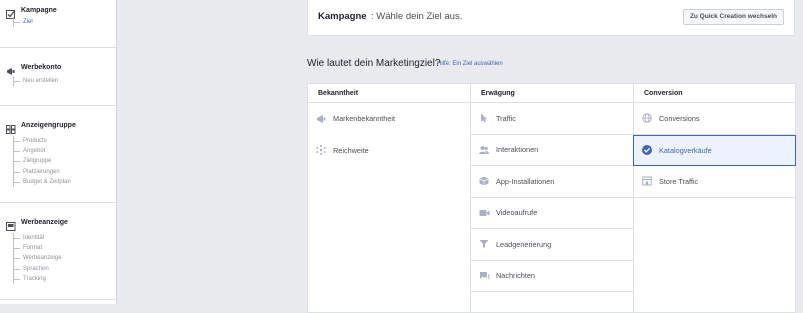 Image resolution: width=803 pixels, height=313 pixels. Describe the element at coordinates (484, 118) in the screenshot. I see `cursor-icon` at that location.